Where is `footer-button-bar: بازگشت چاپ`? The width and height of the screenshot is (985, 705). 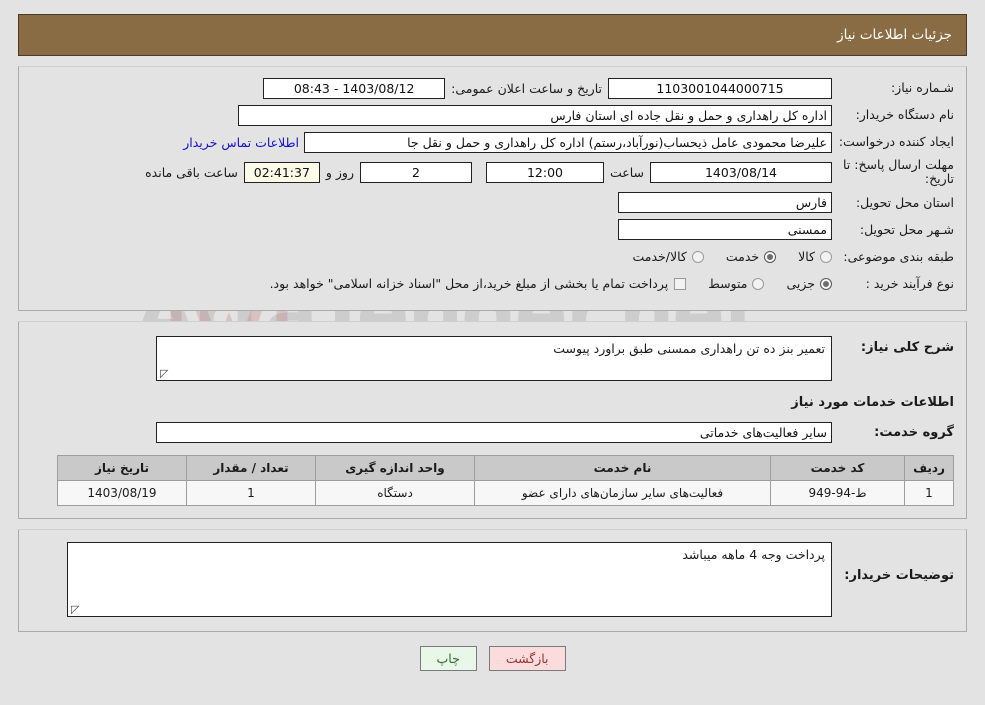
footer-button-bar: بازگشت چاپ is located at coordinates (492, 658).